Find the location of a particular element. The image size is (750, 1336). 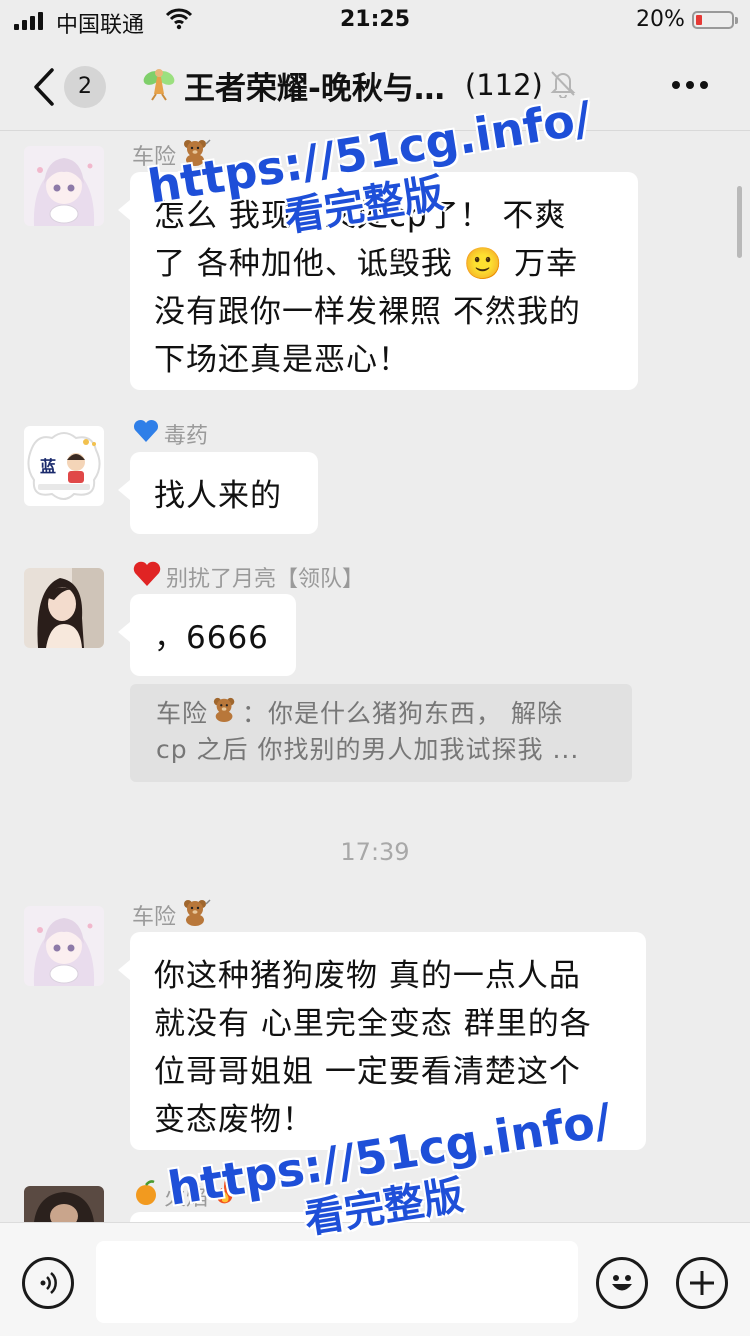

voice-input-button is located at coordinates (48, 1283).